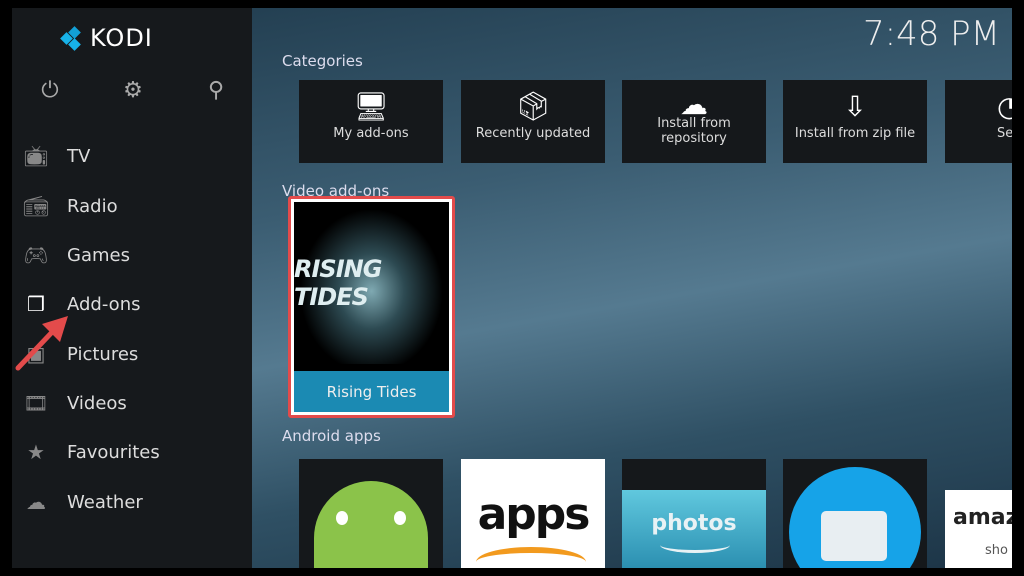 The image size is (1024, 576). I want to click on section-title: Android apps, so click(331, 436).